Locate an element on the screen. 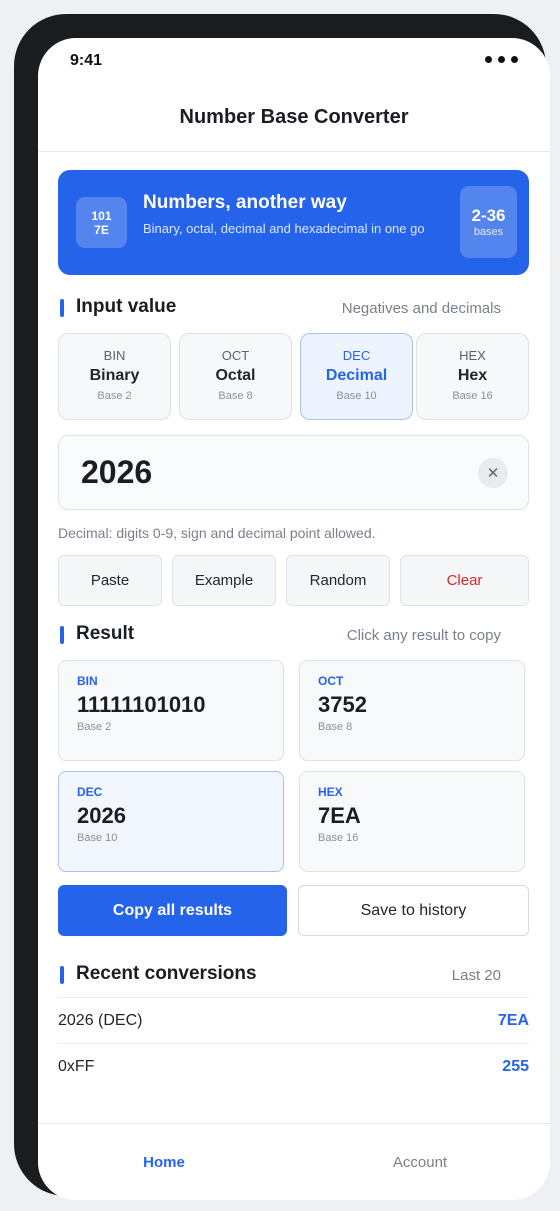 The image size is (560, 1211). badge-label: bases is located at coordinates (488, 232).